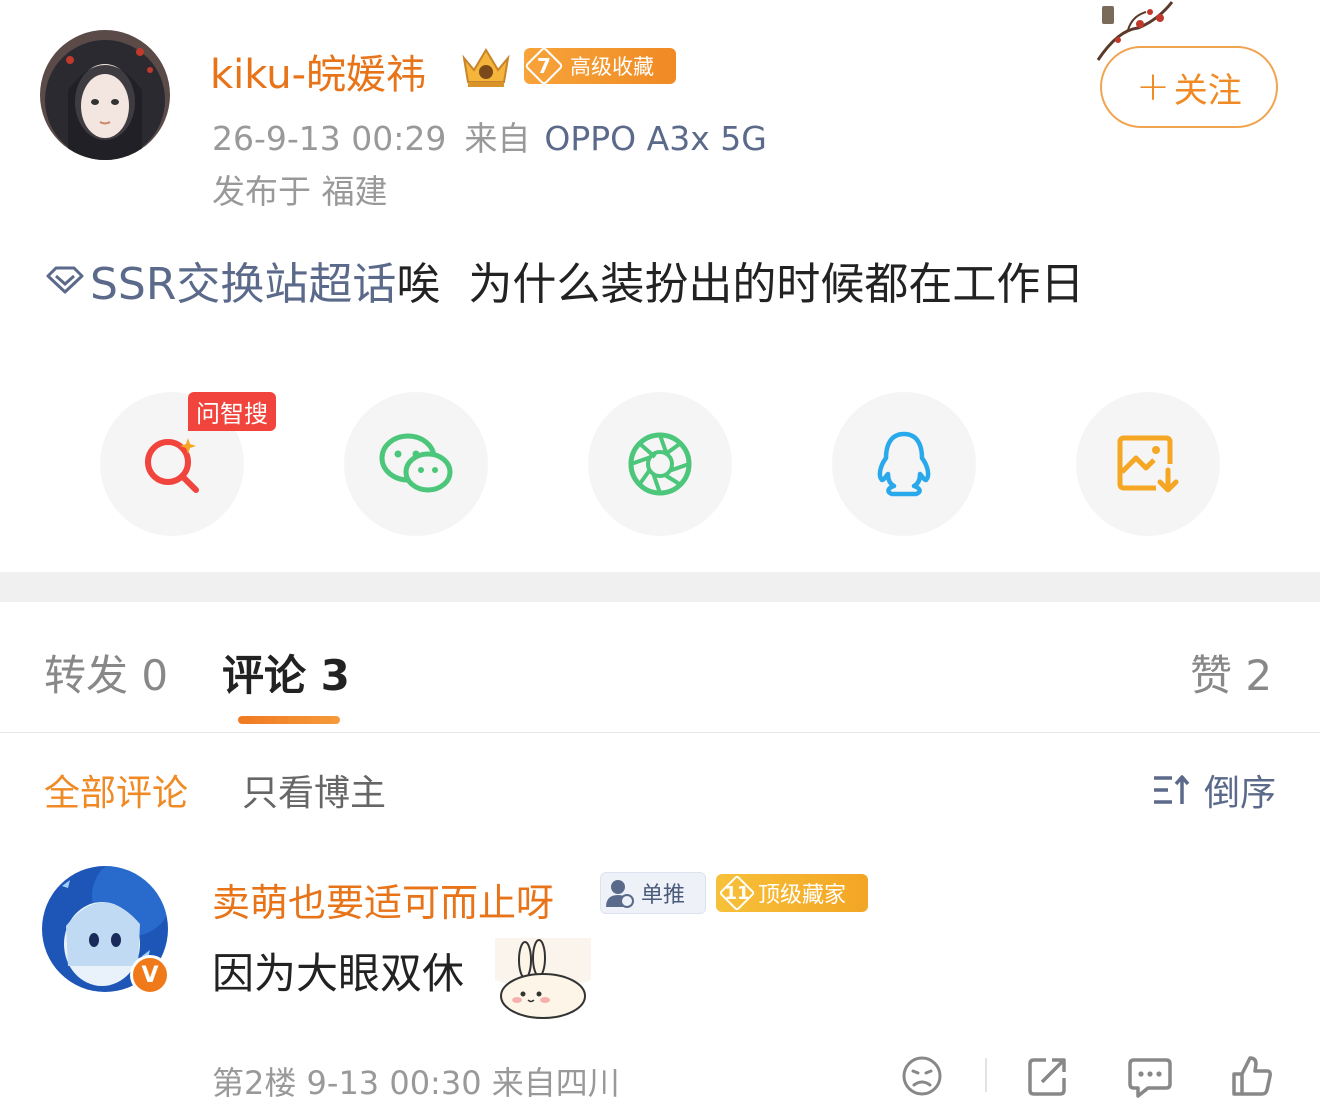  Describe the element at coordinates (232, 411) in the screenshot. I see `ai-search-tag: 问智搜` at that location.